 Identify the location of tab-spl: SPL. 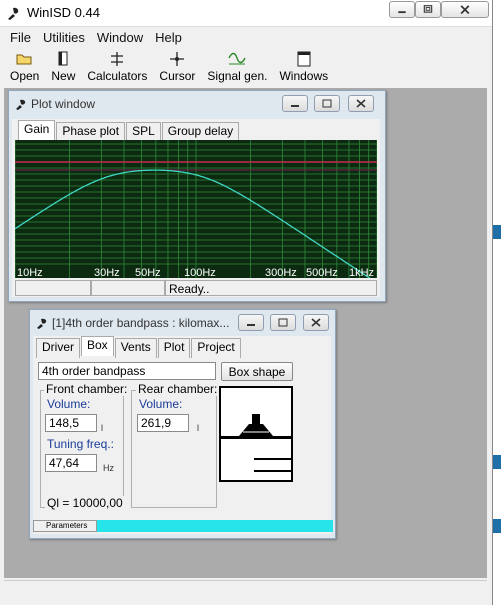
(143, 132).